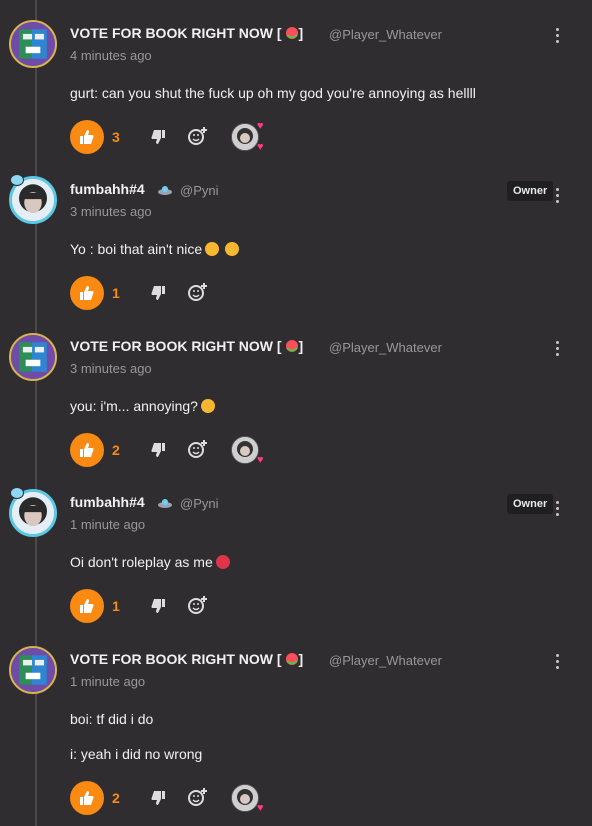 Image resolution: width=592 pixels, height=826 pixels. What do you see at coordinates (136, 754) in the screenshot?
I see `comment-text: i: yeah i did no wrong` at bounding box center [136, 754].